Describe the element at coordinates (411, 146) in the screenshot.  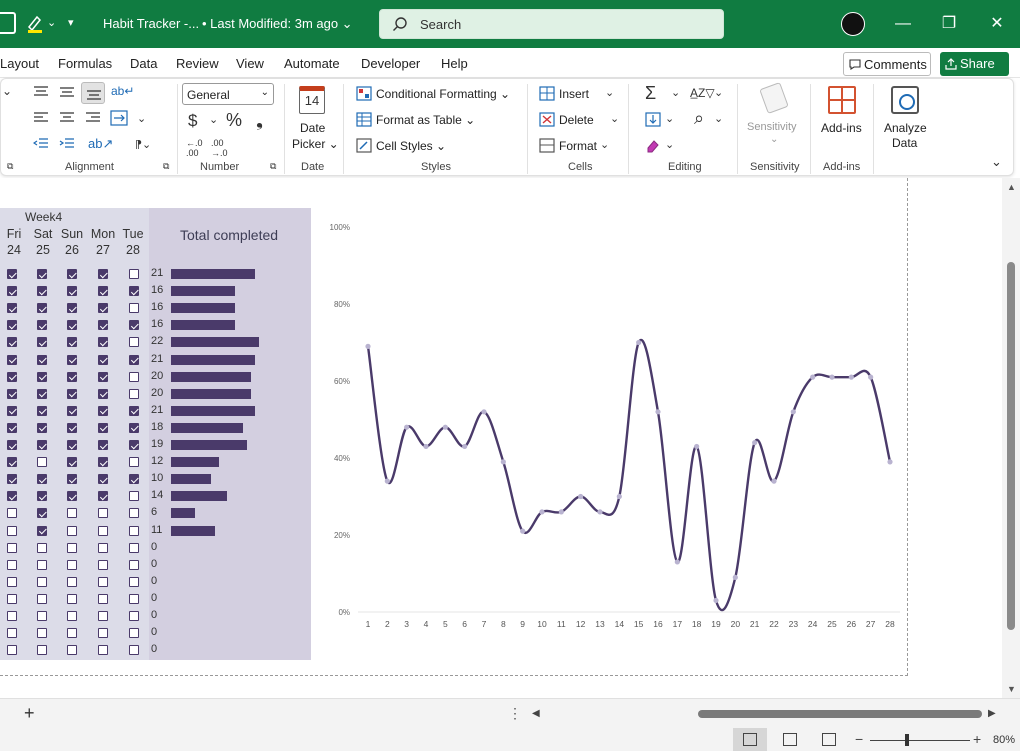
I see `cell-styles-button: Cell Styles ⌄` at that location.